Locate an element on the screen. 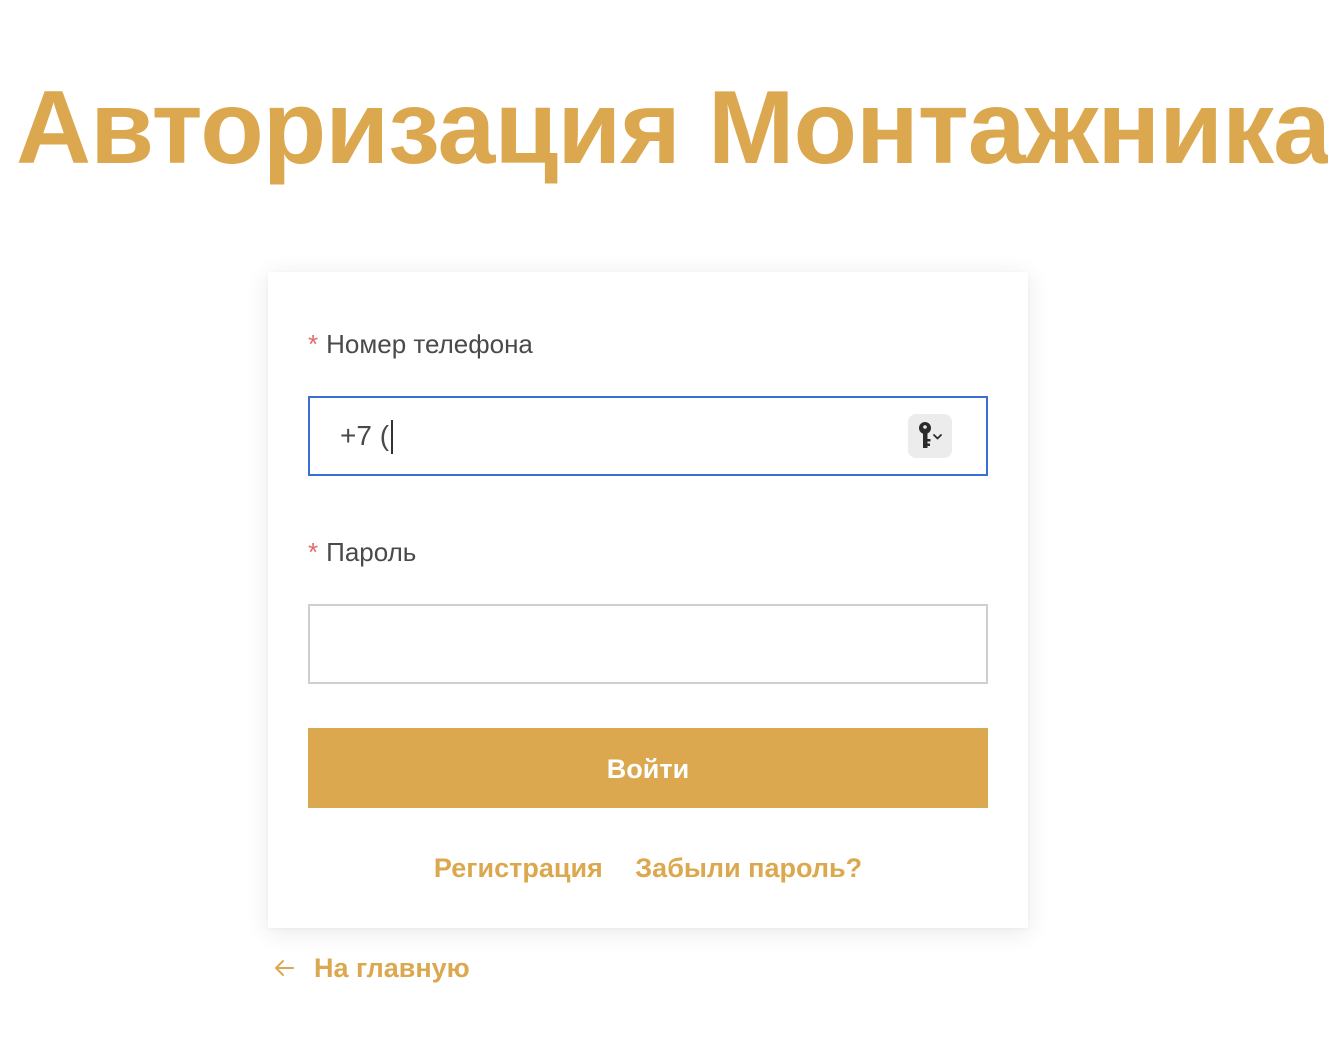  password-label: * Пароль is located at coordinates (362, 552).